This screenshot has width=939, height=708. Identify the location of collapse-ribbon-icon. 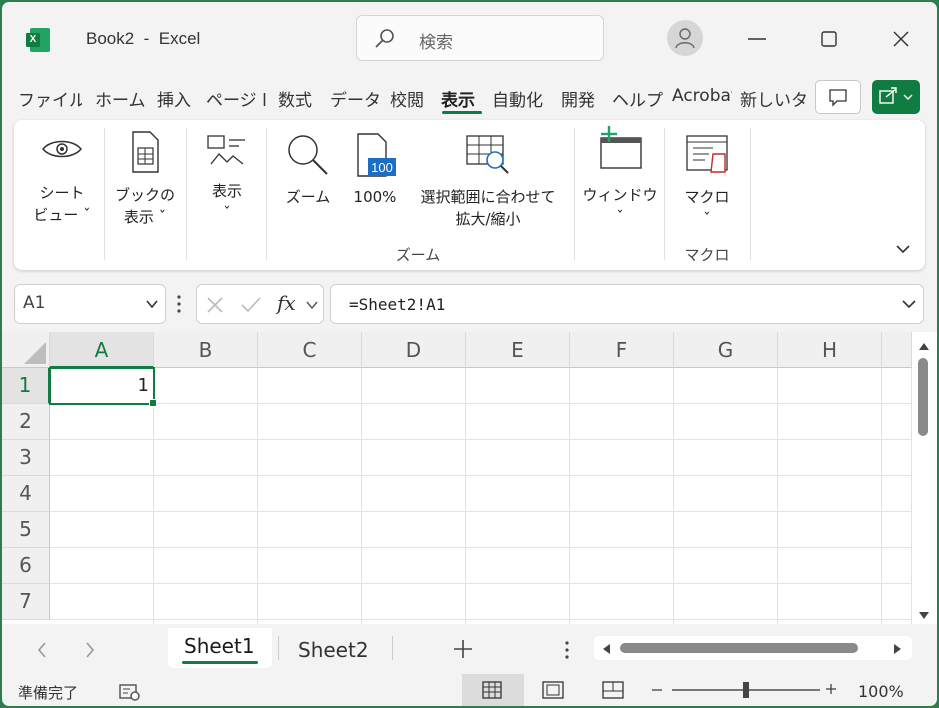
(903, 249).